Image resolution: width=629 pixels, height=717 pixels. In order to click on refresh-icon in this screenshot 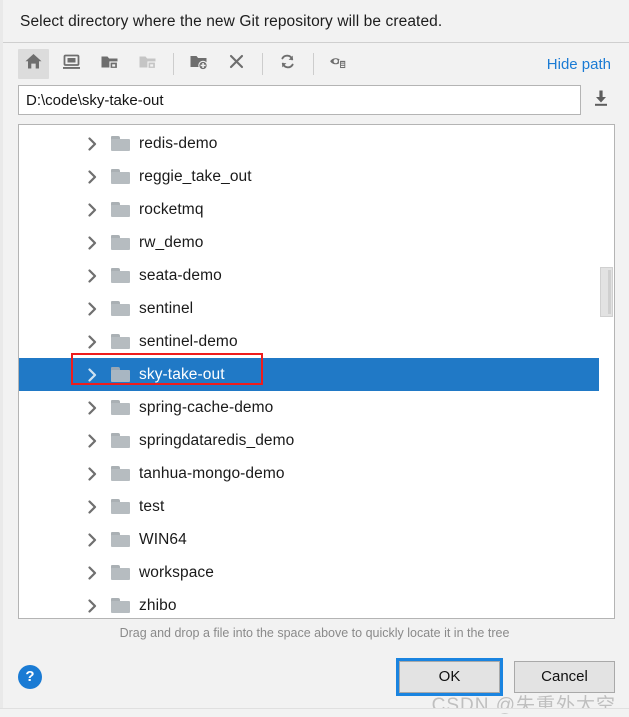, I will do `click(287, 64)`.